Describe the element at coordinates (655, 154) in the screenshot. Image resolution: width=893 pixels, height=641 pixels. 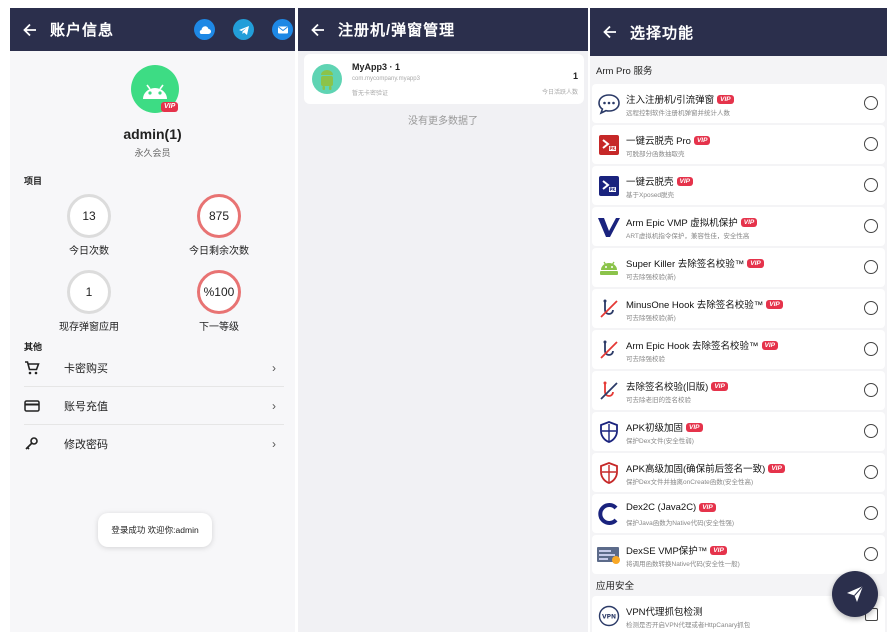
I see `feature-desc: 可脱部分函数抽取壳` at that location.